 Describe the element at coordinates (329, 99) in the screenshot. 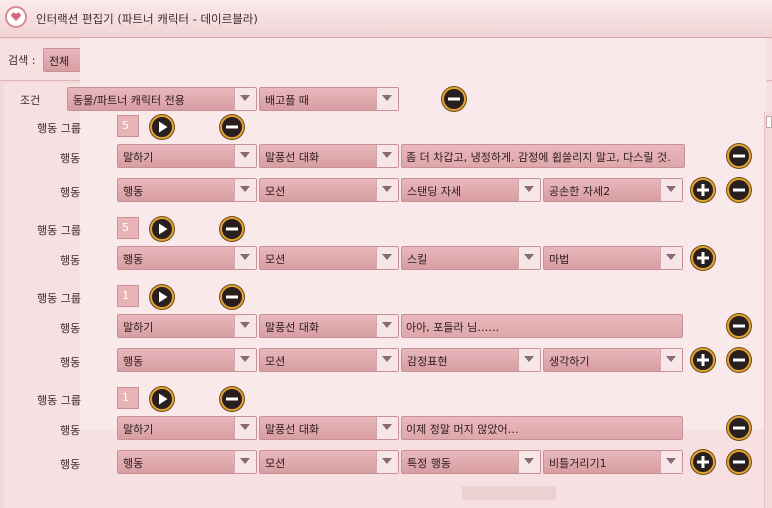

I see `condition-value-dropdown: 배고플 때` at that location.